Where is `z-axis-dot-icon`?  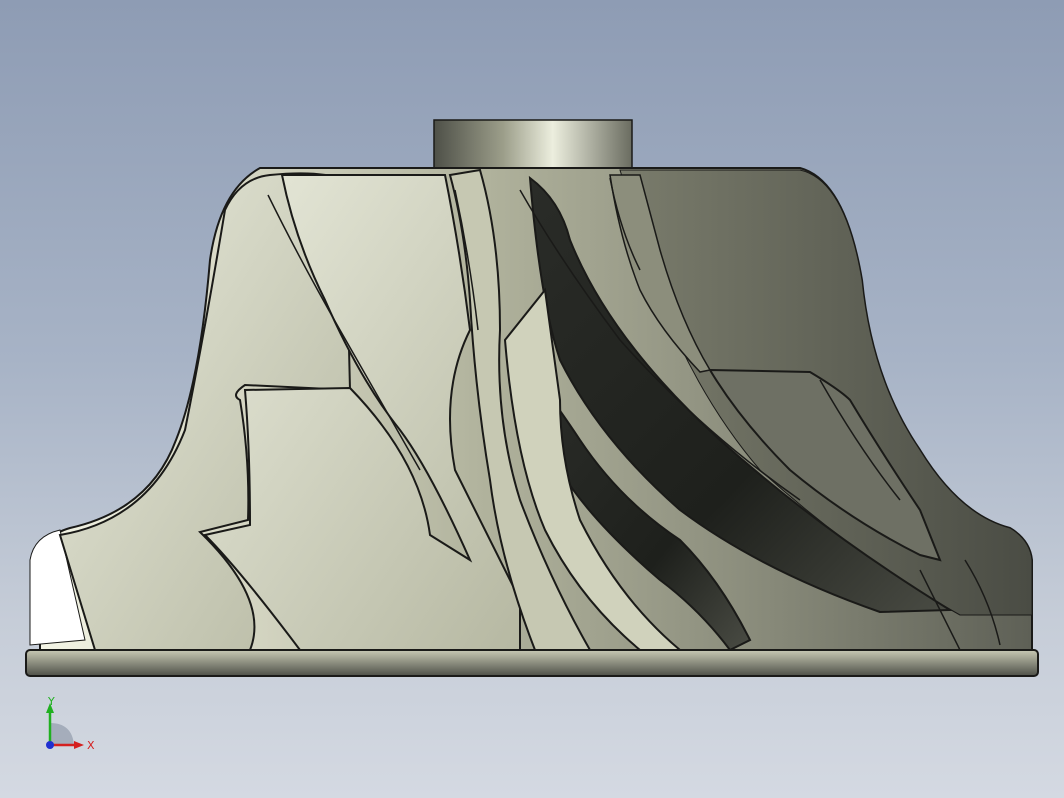 z-axis-dot-icon is located at coordinates (50, 745).